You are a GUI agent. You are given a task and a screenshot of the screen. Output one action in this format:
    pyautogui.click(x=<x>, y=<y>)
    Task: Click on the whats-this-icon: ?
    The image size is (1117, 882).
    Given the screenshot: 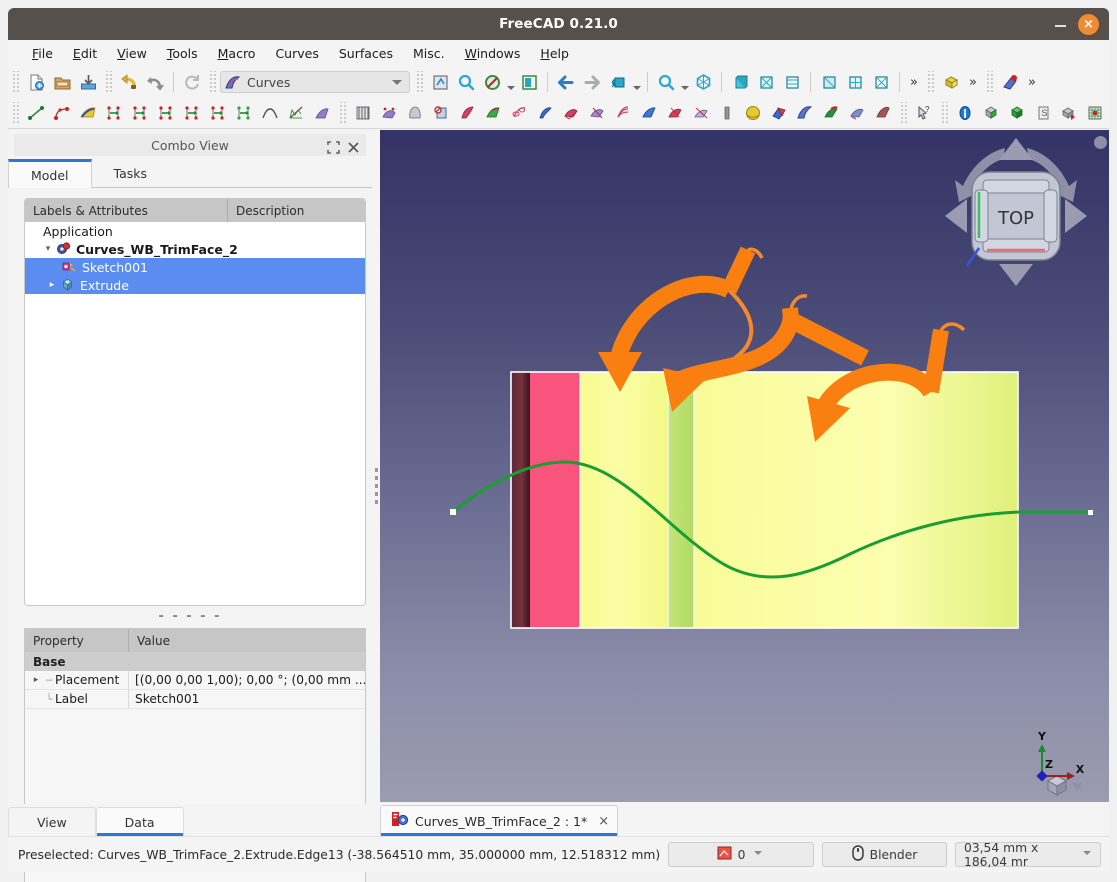 What is the action you would take?
    pyautogui.click(x=924, y=113)
    